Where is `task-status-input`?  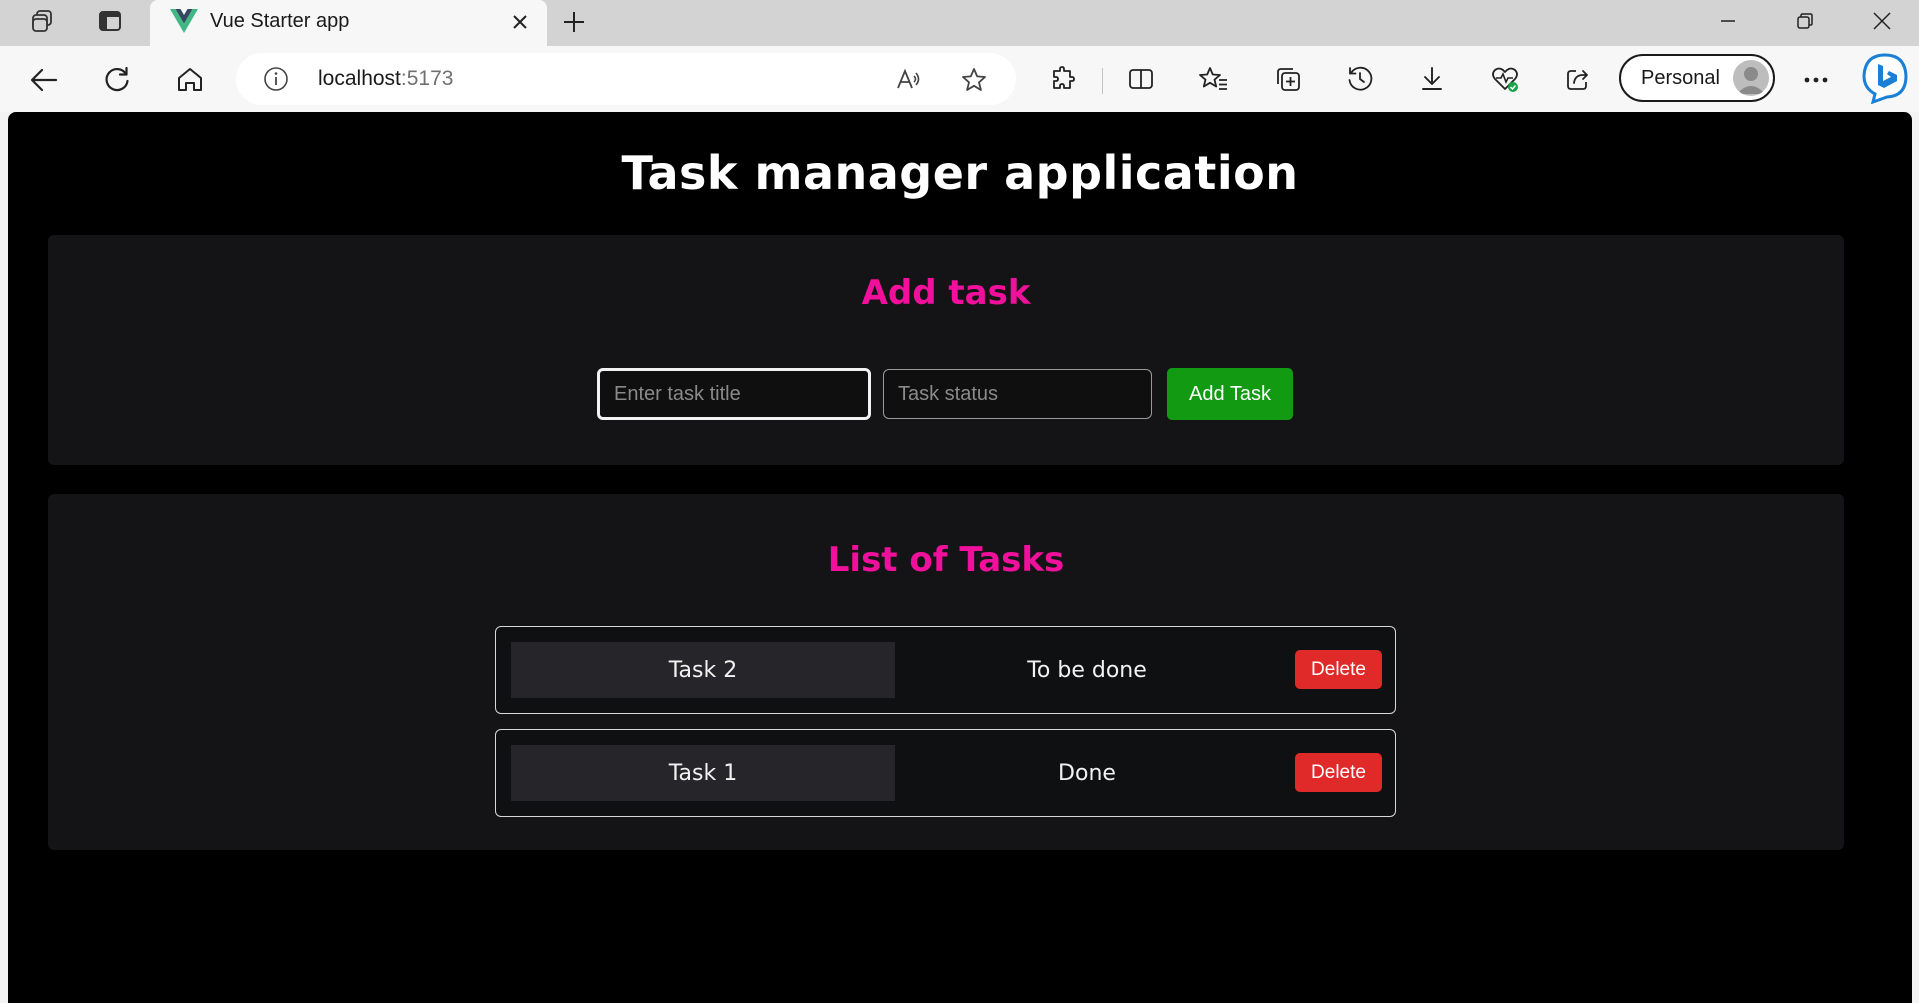 task-status-input is located at coordinates (1017, 394).